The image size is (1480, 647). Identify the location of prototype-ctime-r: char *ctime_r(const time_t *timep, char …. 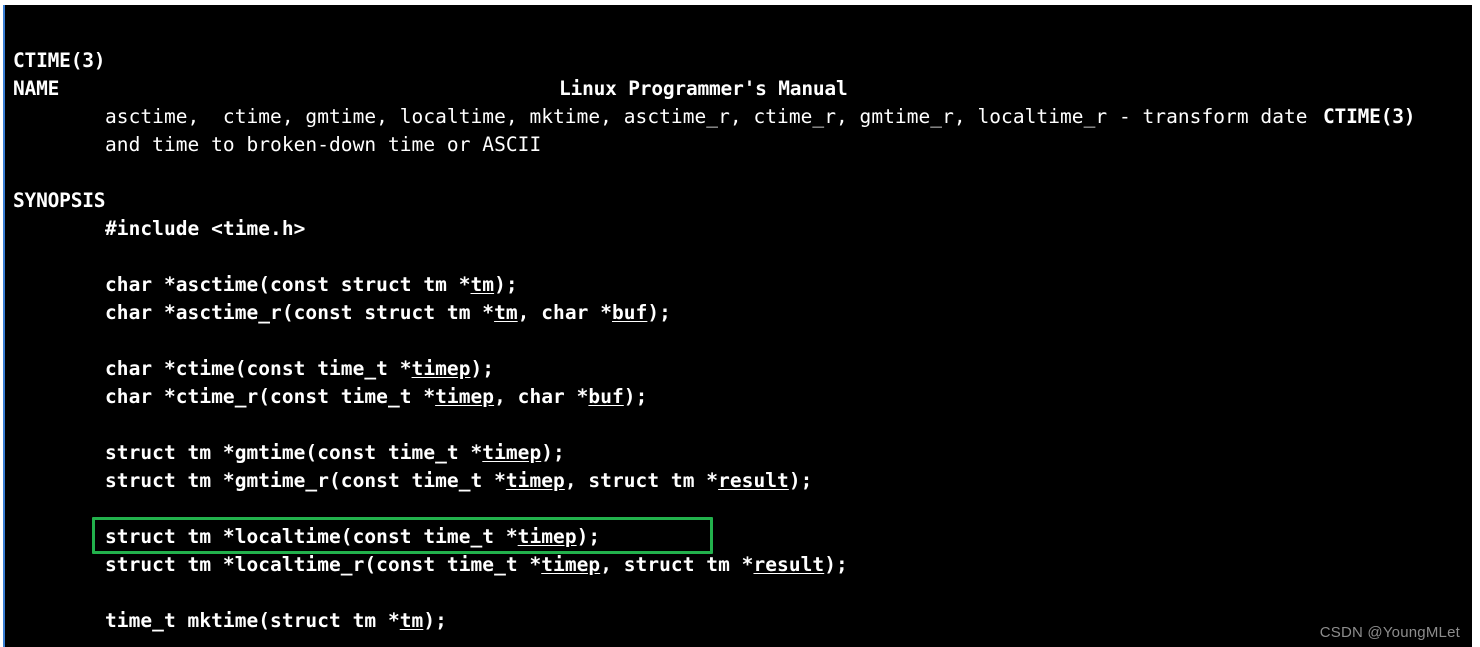
(376, 396).